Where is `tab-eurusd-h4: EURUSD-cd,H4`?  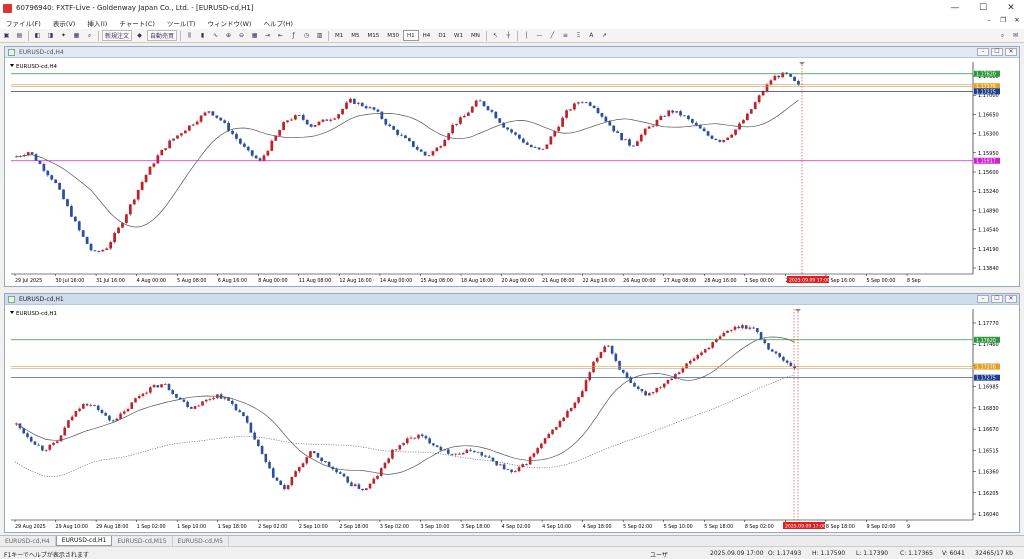 tab-eurusd-h4: EURUSD-cd,H4 is located at coordinates (28, 541).